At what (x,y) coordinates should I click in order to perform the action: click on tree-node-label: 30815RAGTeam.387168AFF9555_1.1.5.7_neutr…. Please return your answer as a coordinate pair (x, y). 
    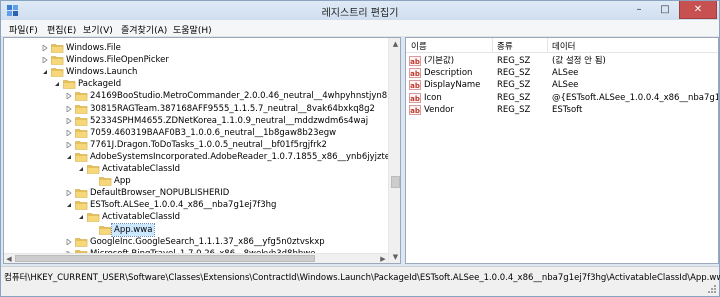
    Looking at the image, I should click on (232, 108).